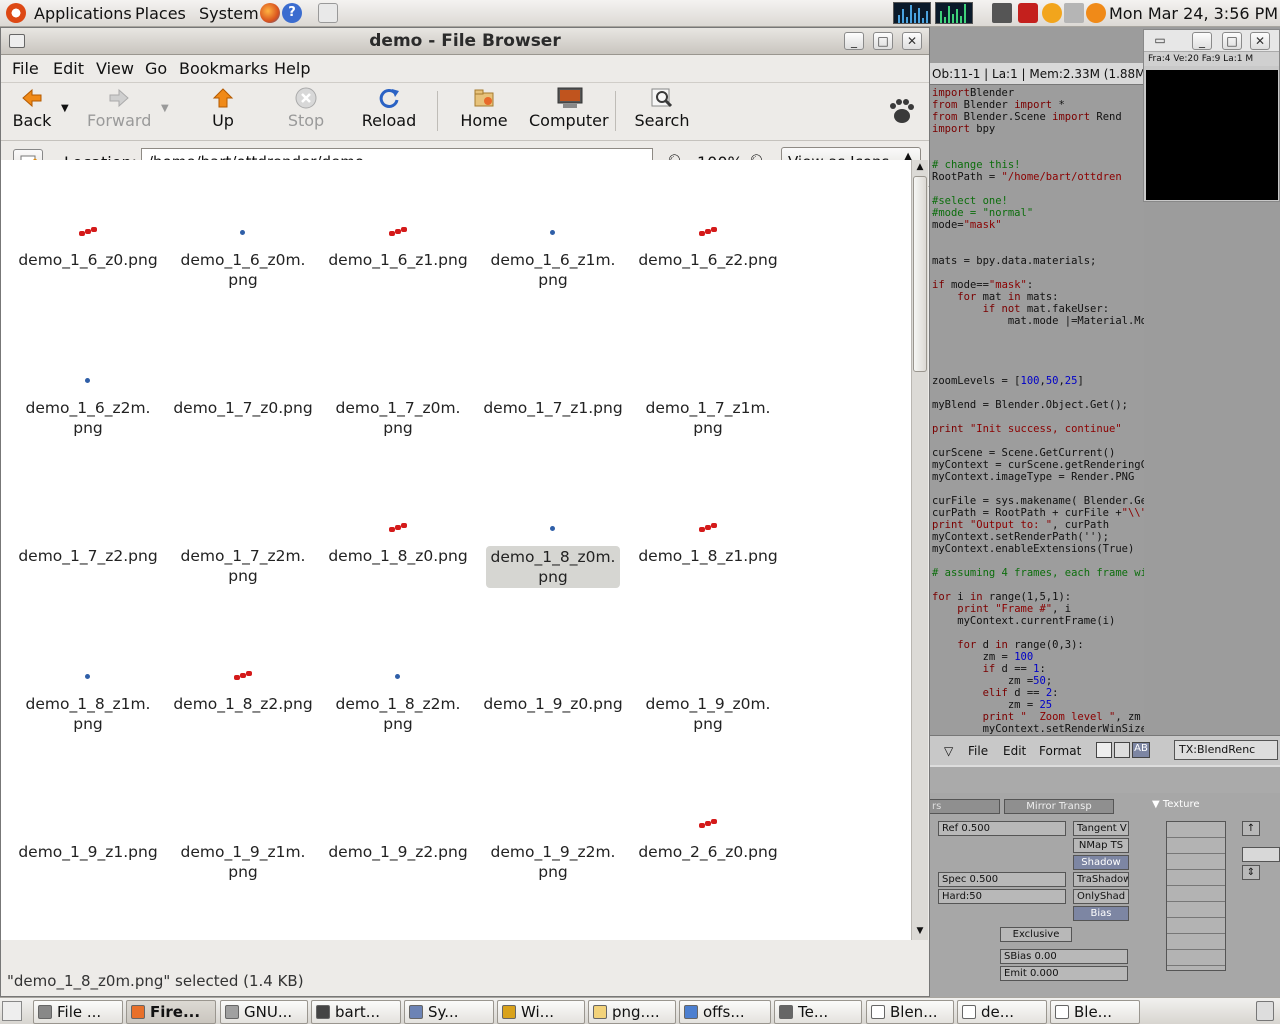  What do you see at coordinates (553, 848) in the screenshot?
I see `file-item: demo_1_9_z2m. png` at bounding box center [553, 848].